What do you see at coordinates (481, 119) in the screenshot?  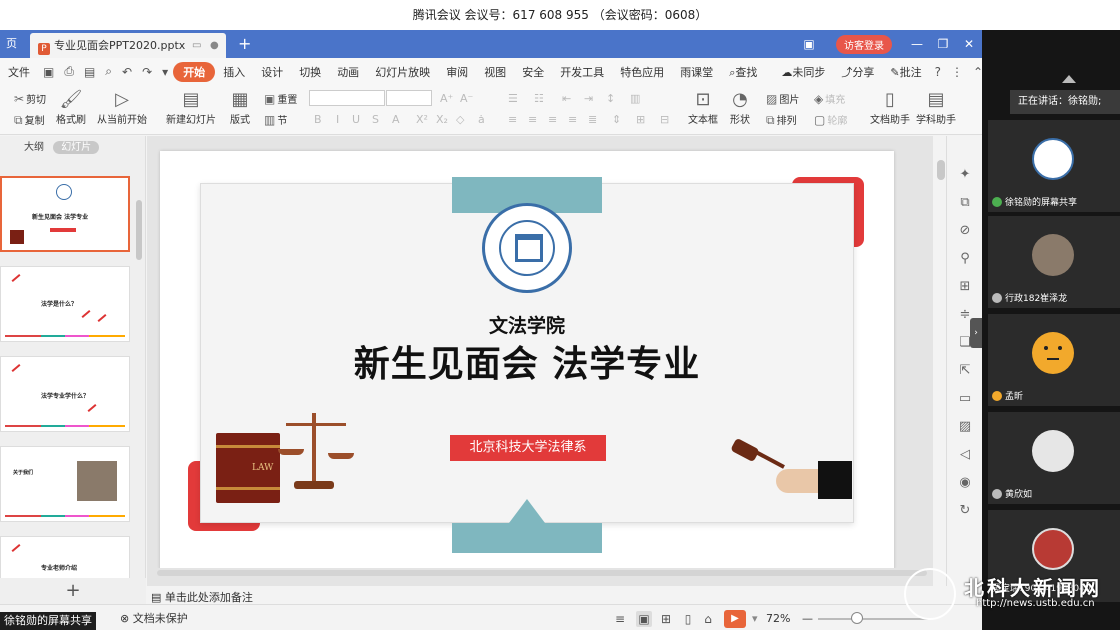 I see `char-spacing-icon: ȧ` at bounding box center [481, 119].